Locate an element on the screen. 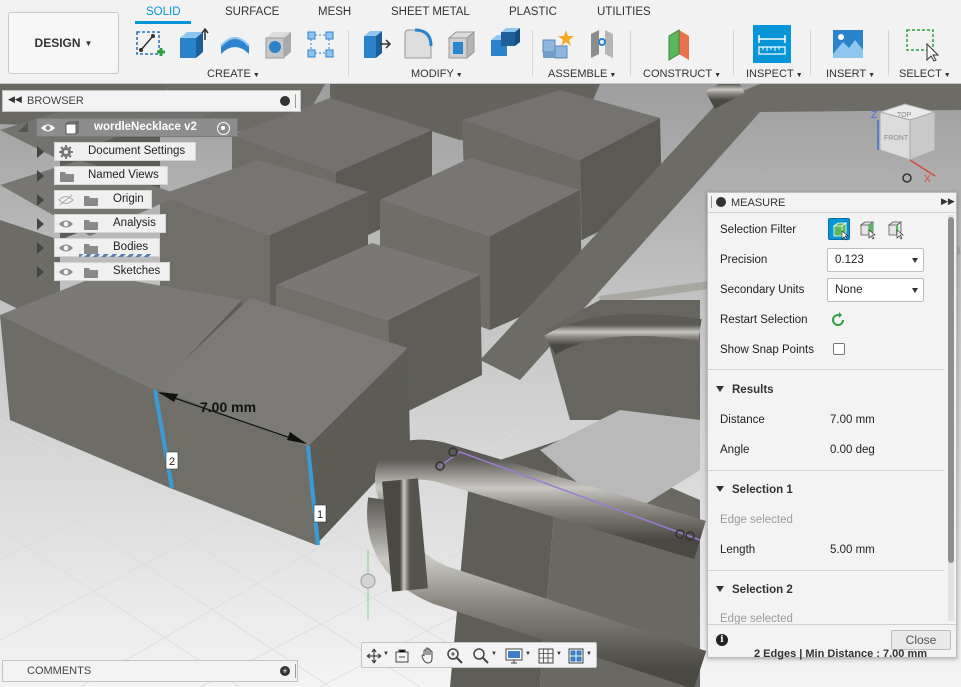  tab-surface: SURFACE is located at coordinates (252, 12).